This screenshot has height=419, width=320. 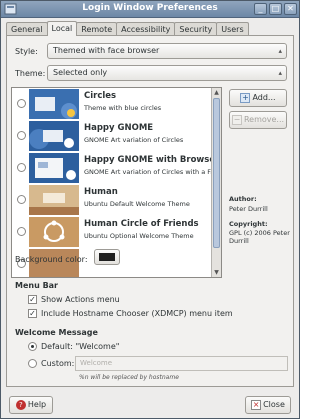 I want to click on maximize-button: □, so click(x=275, y=9).